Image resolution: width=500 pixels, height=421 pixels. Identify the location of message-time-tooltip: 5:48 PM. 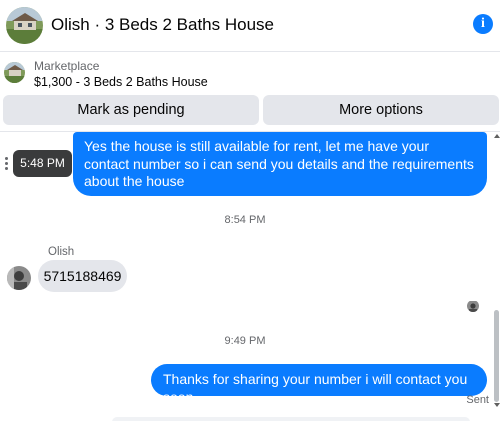
(42, 163).